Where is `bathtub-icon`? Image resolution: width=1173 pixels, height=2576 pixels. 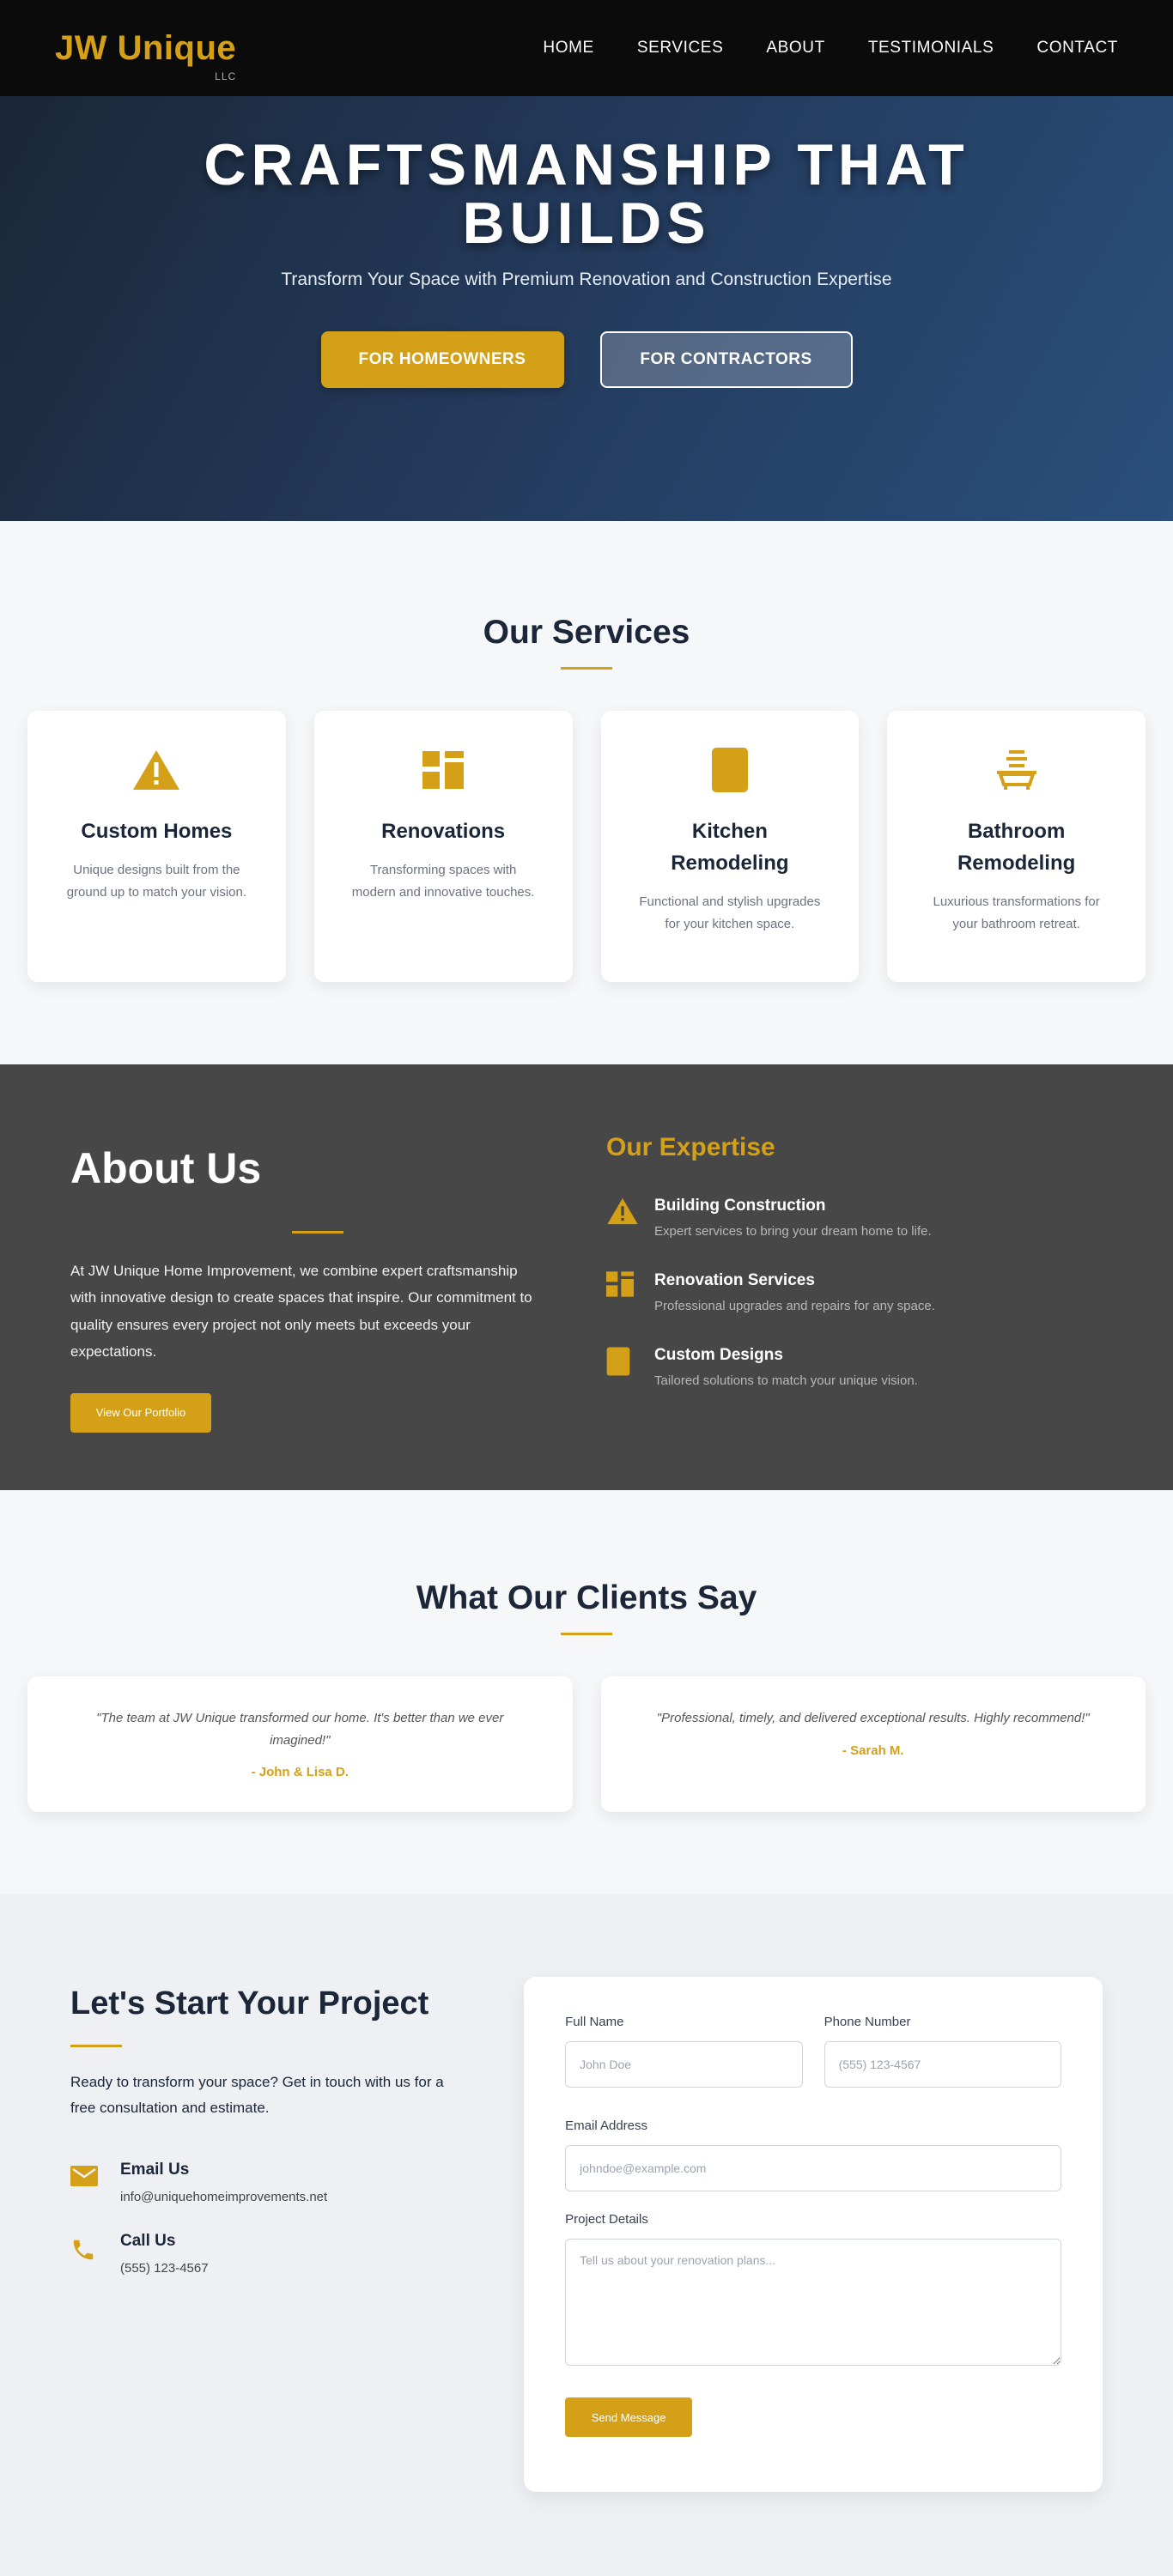 bathtub-icon is located at coordinates (1016, 770).